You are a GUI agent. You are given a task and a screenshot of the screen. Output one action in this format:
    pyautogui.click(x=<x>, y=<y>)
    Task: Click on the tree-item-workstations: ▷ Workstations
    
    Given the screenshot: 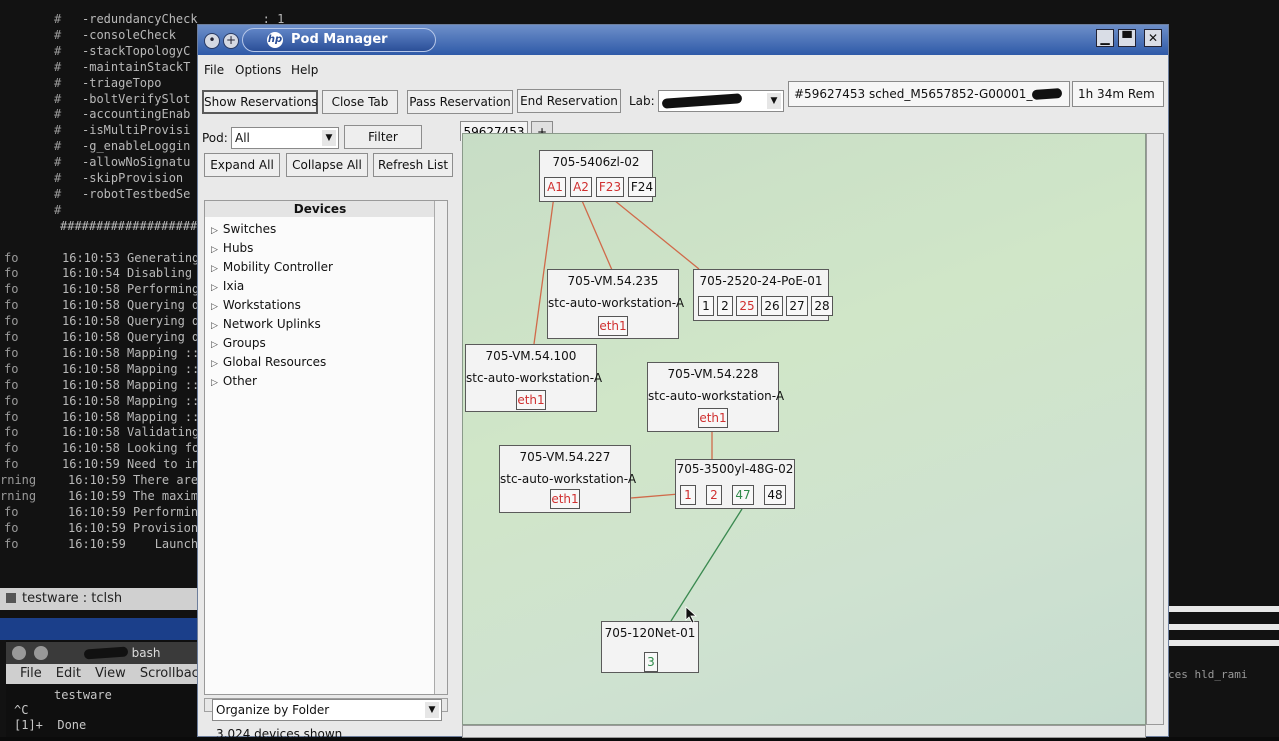 What is the action you would take?
    pyautogui.click(x=256, y=305)
    